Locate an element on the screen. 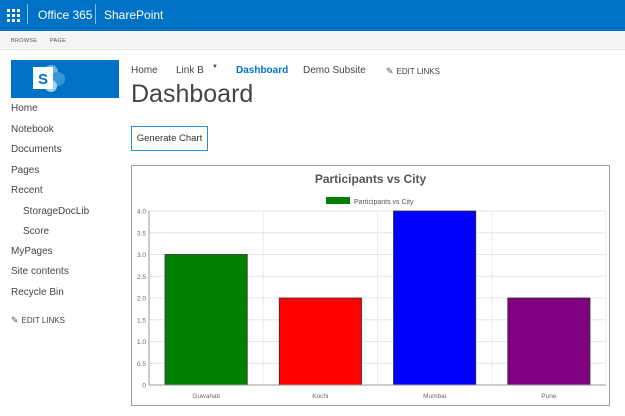 This screenshot has width=625, height=416. y-tick-label: 2.0 is located at coordinates (141, 299).